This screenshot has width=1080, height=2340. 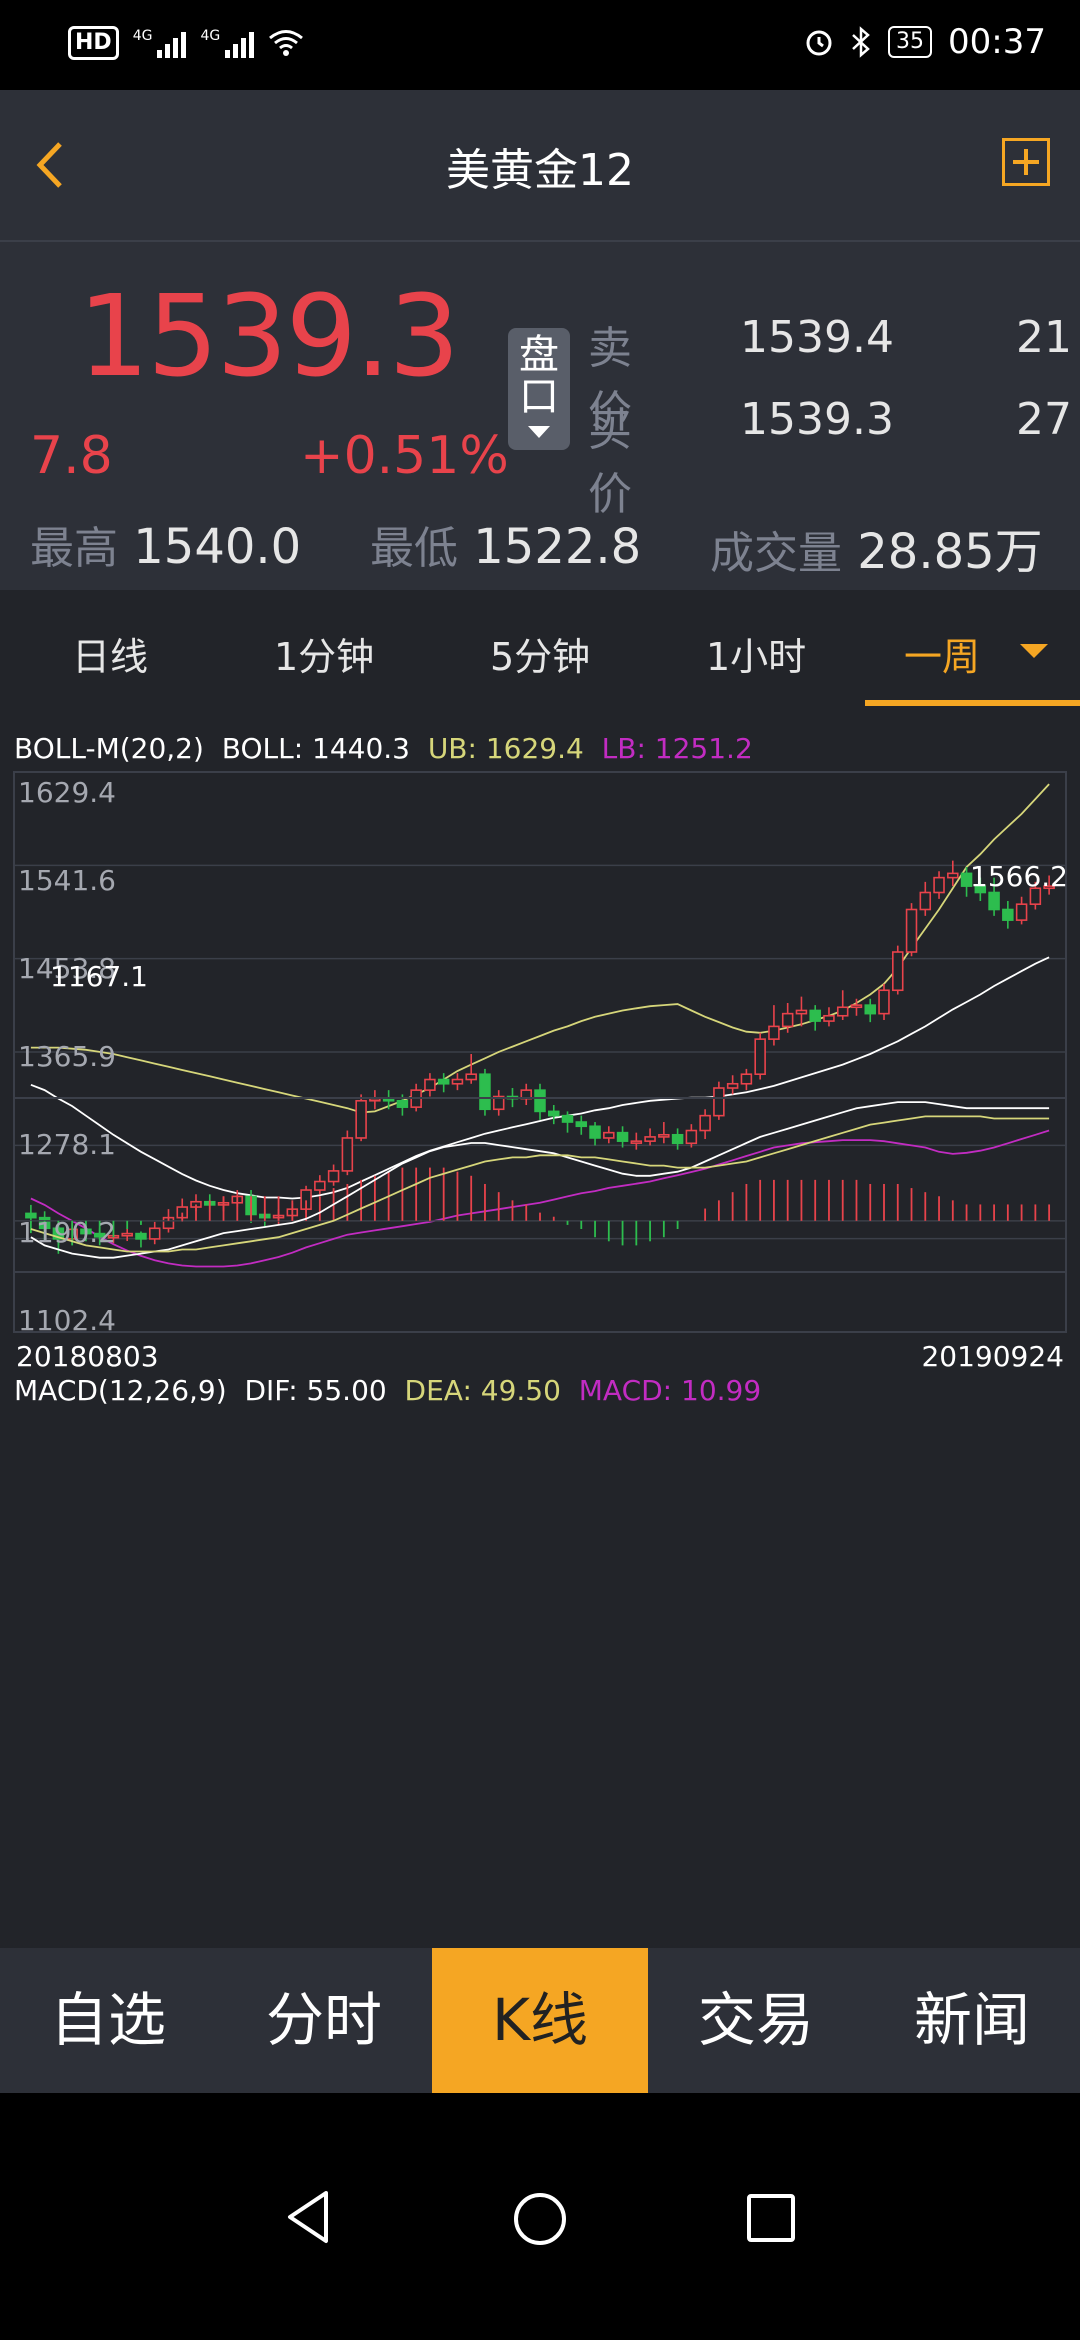 What do you see at coordinates (308, 2217) in the screenshot?
I see `nav-back-icon` at bounding box center [308, 2217].